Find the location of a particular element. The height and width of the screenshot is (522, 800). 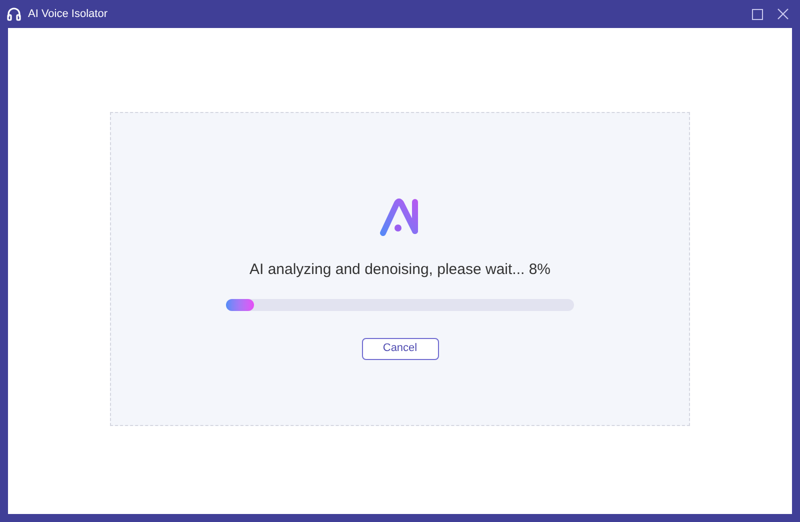

maximize-icon is located at coordinates (757, 14).